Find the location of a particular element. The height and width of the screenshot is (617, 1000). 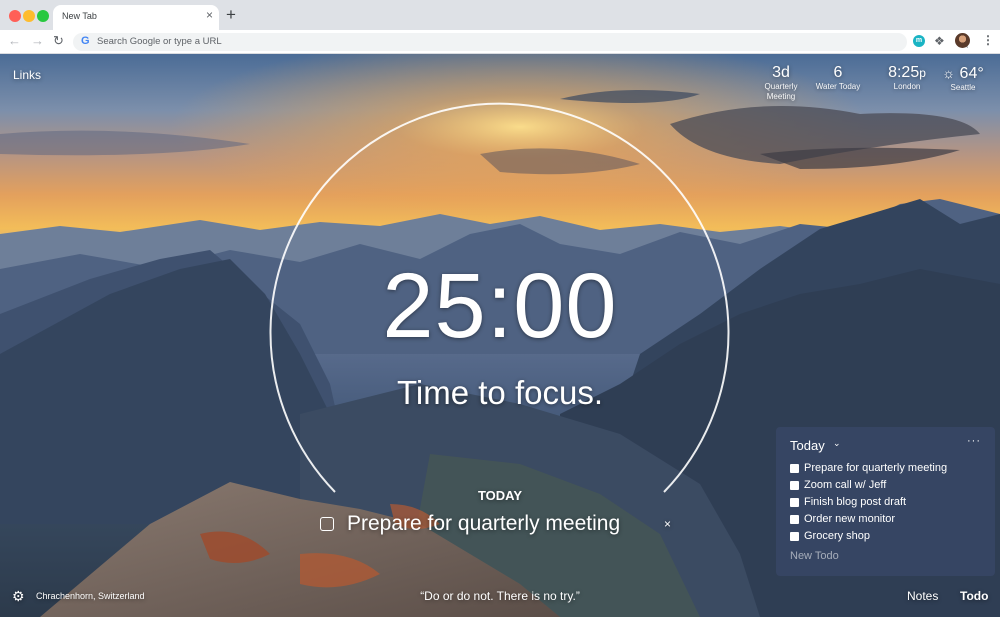

tab-close-icon: × is located at coordinates (209, 15).